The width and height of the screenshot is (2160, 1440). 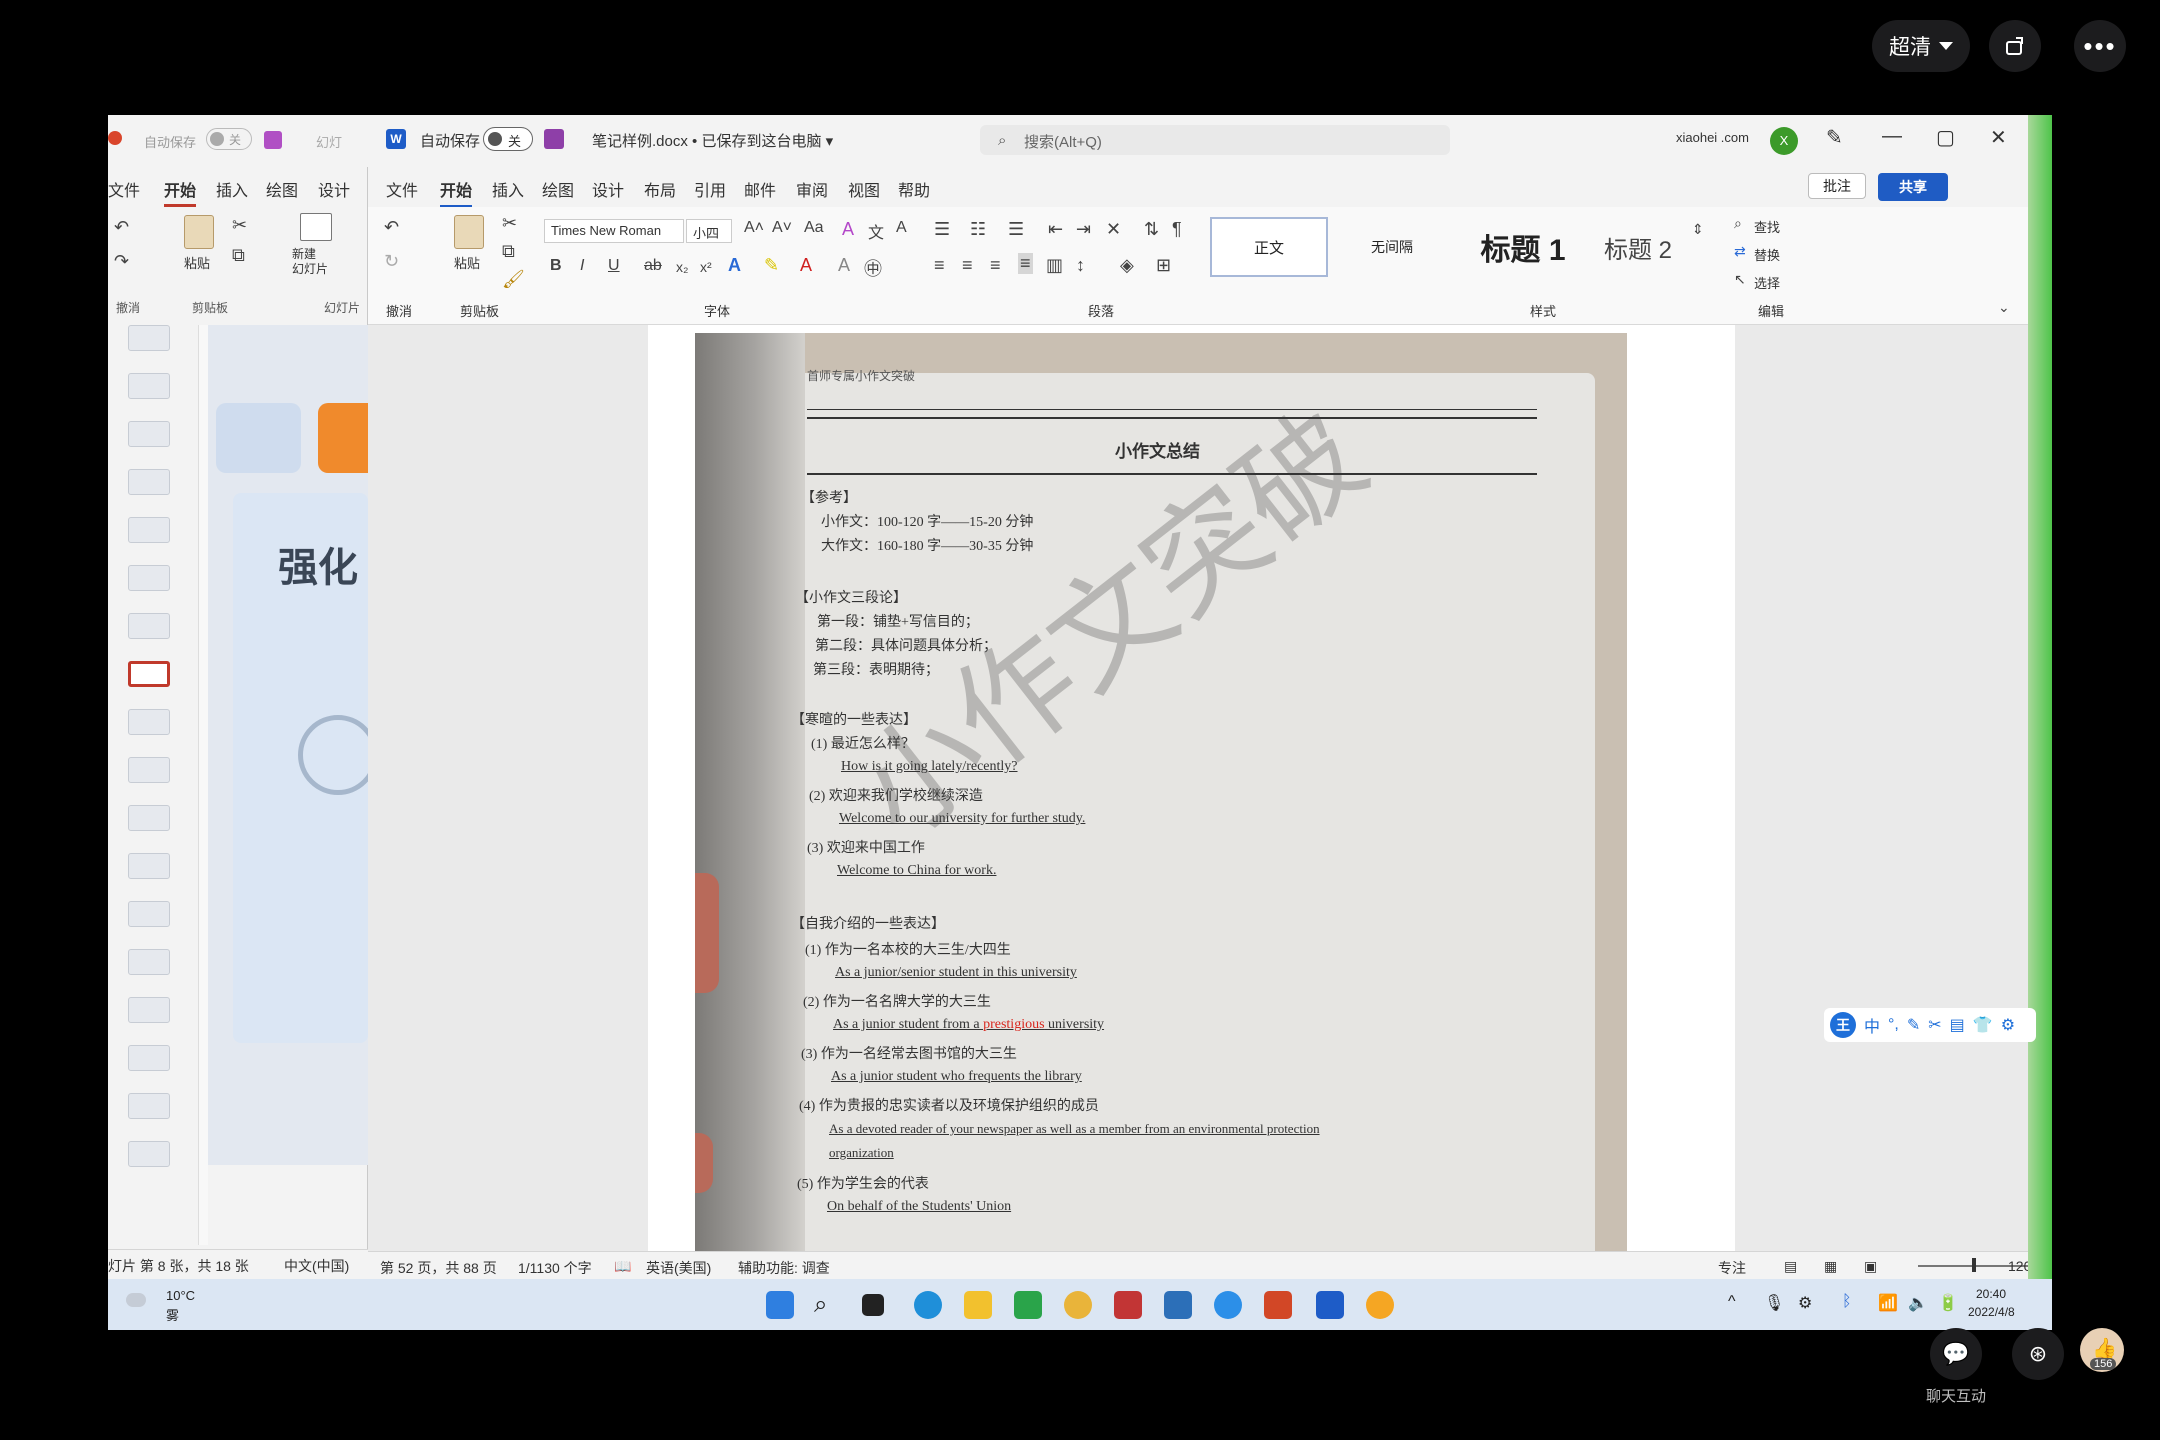 What do you see at coordinates (136, 1300) in the screenshot?
I see `weather-icon` at bounding box center [136, 1300].